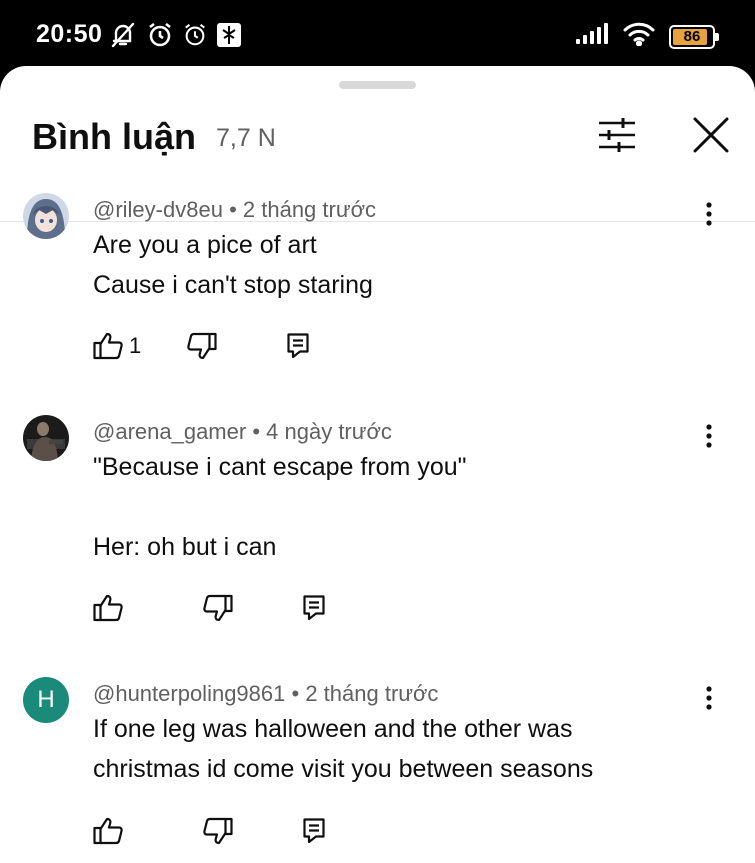  I want to click on comment-line, so click(280, 507).